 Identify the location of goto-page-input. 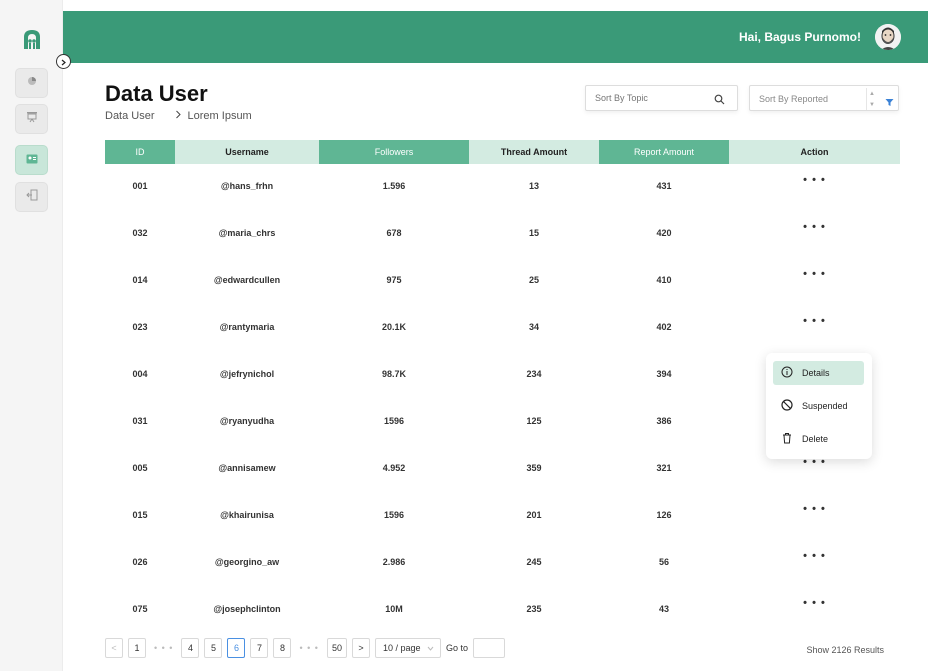
(488, 648).